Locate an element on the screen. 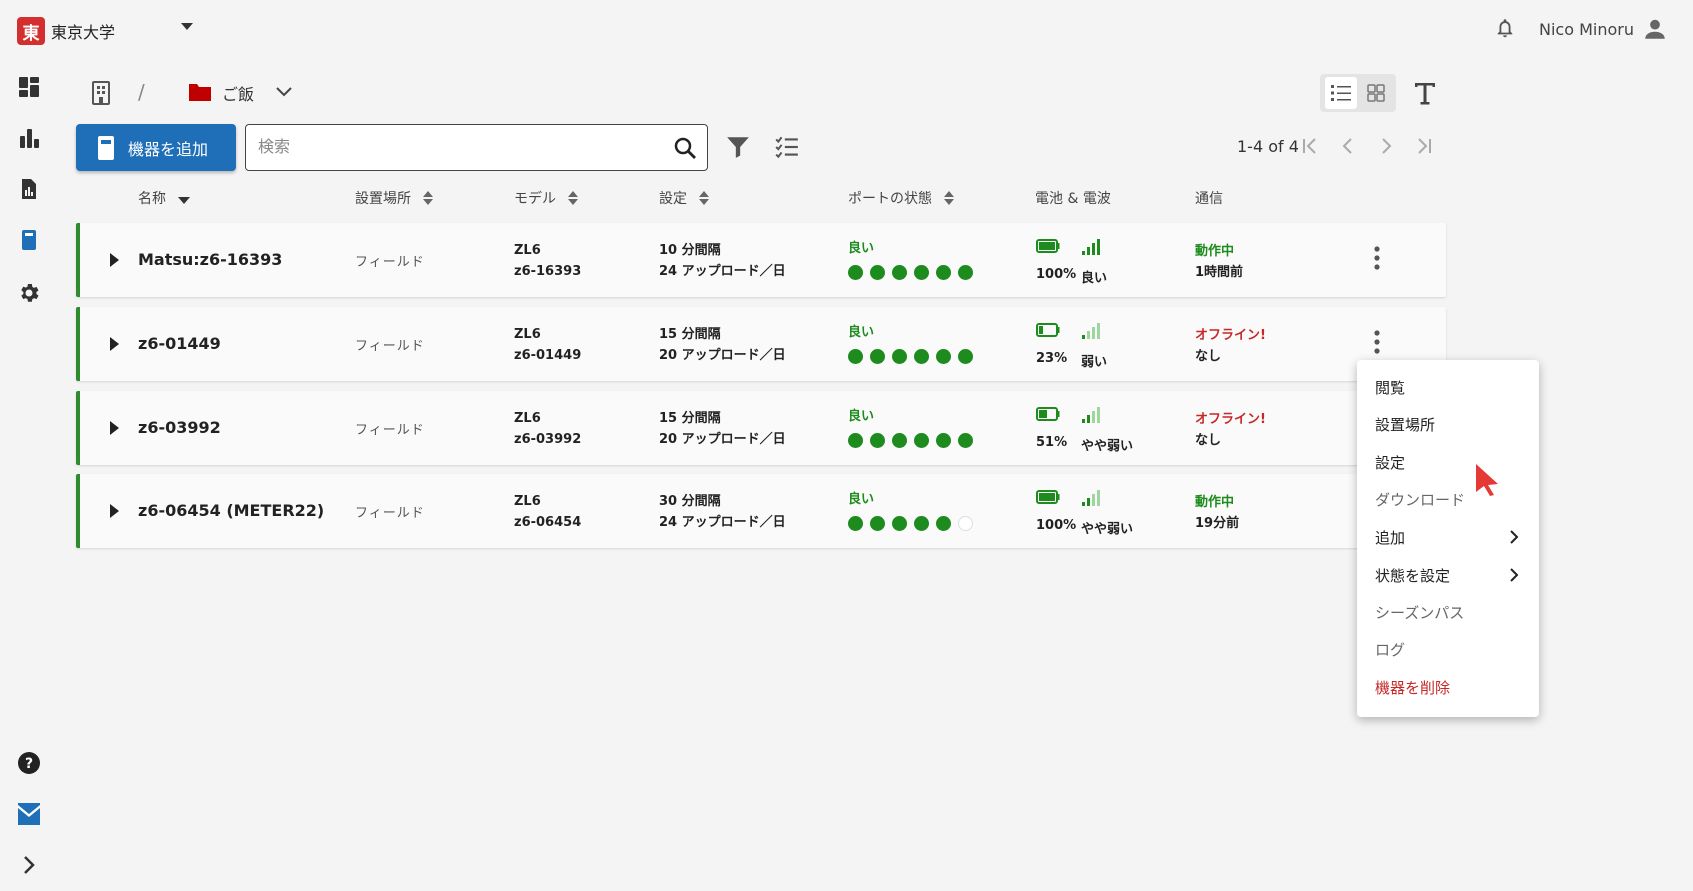 The width and height of the screenshot is (1693, 891). column-header-model: モデル is located at coordinates (546, 198).